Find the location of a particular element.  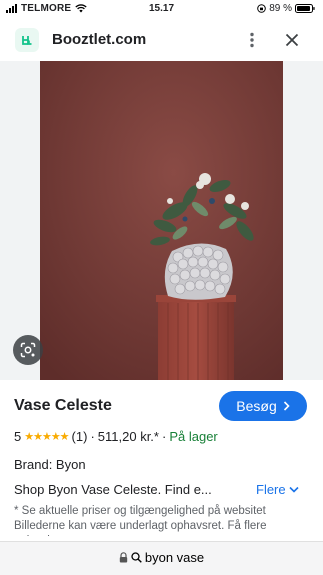

close-icon is located at coordinates (292, 40).